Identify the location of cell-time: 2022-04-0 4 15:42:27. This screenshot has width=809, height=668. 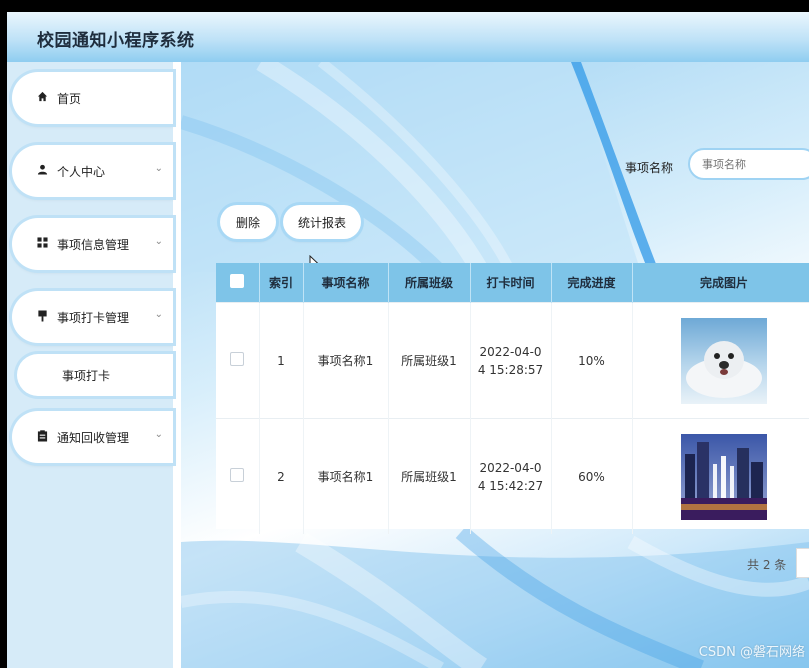
(511, 476).